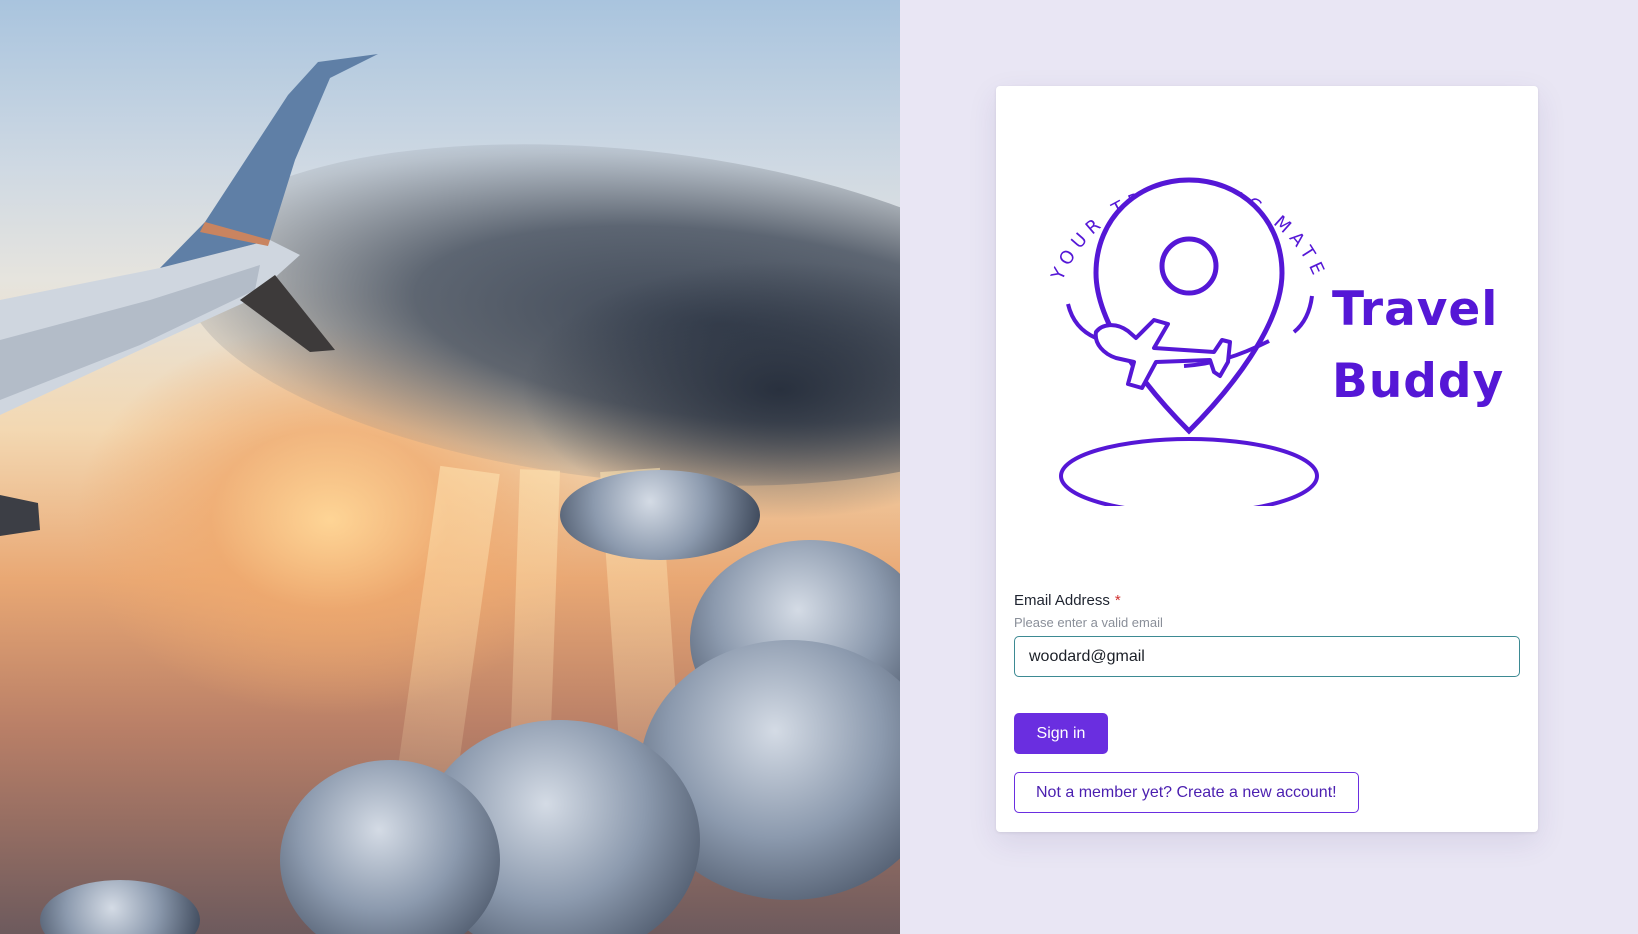  Describe the element at coordinates (1267, 600) in the screenshot. I see `email-label: Email Address *` at that location.